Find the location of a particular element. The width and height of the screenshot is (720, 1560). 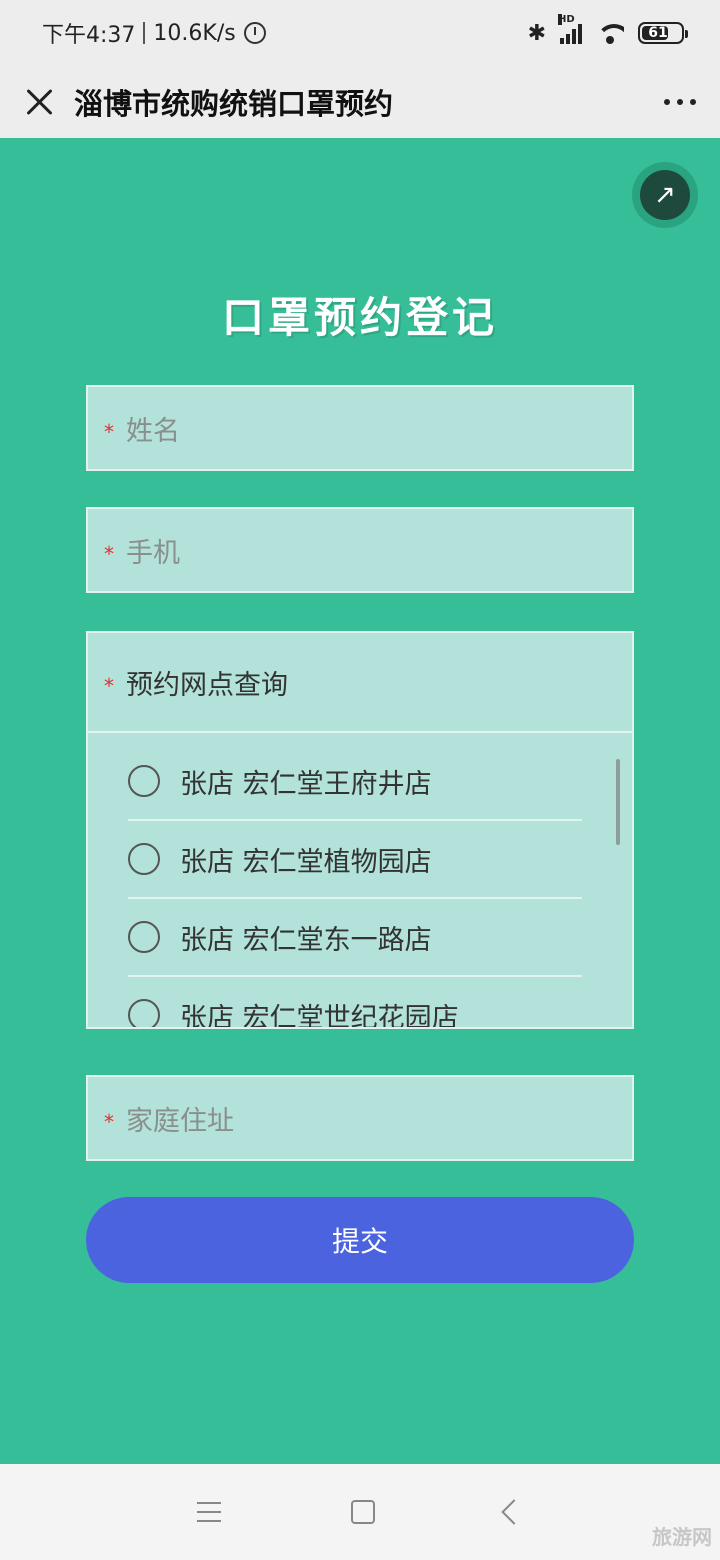

home-icon is located at coordinates (363, 1512).